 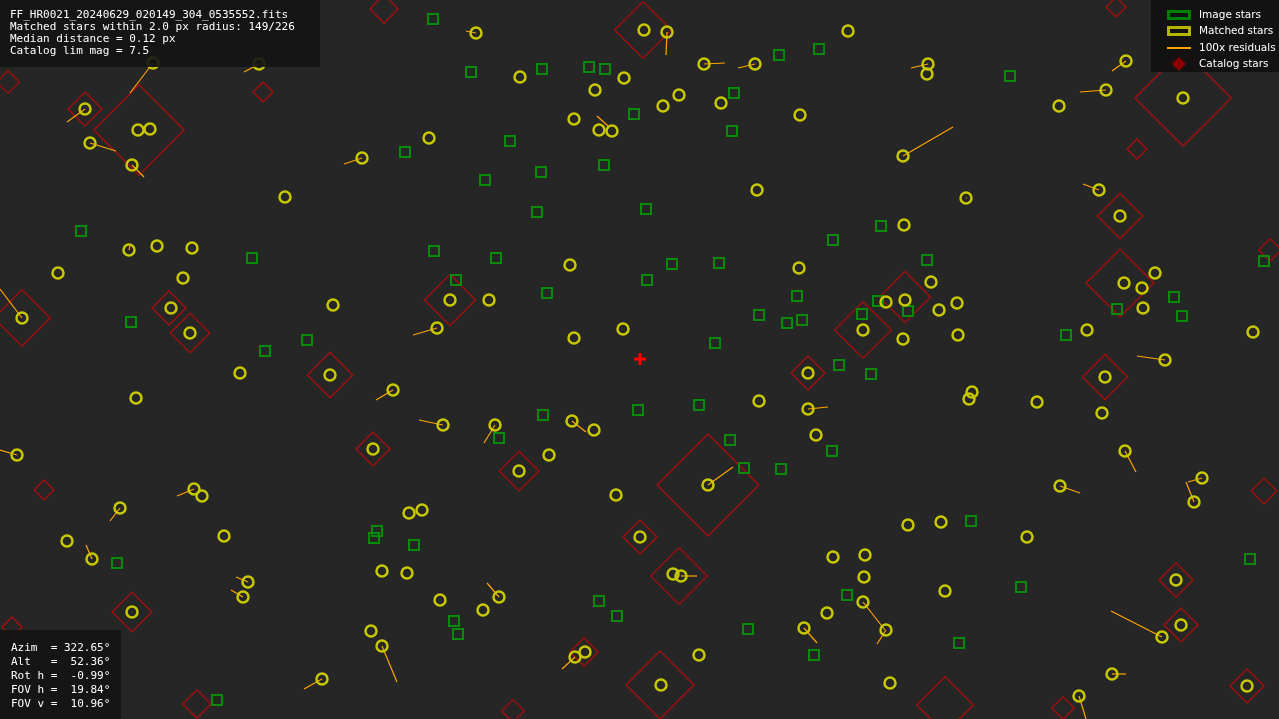 What do you see at coordinates (1237, 47) in the screenshot?
I see `legend-label: 100x residuals` at bounding box center [1237, 47].